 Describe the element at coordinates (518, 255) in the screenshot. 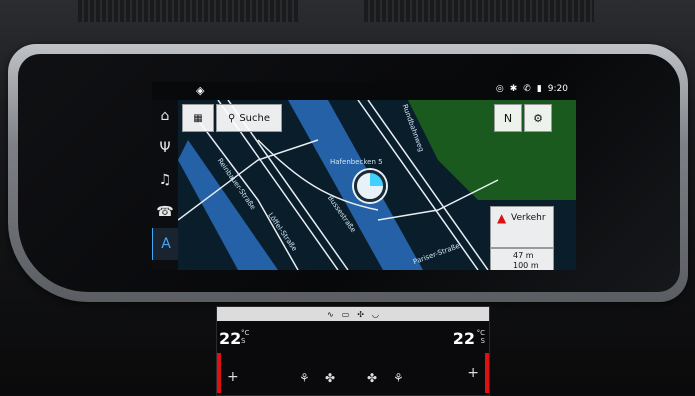

I see `distance-a-value: 47` at that location.